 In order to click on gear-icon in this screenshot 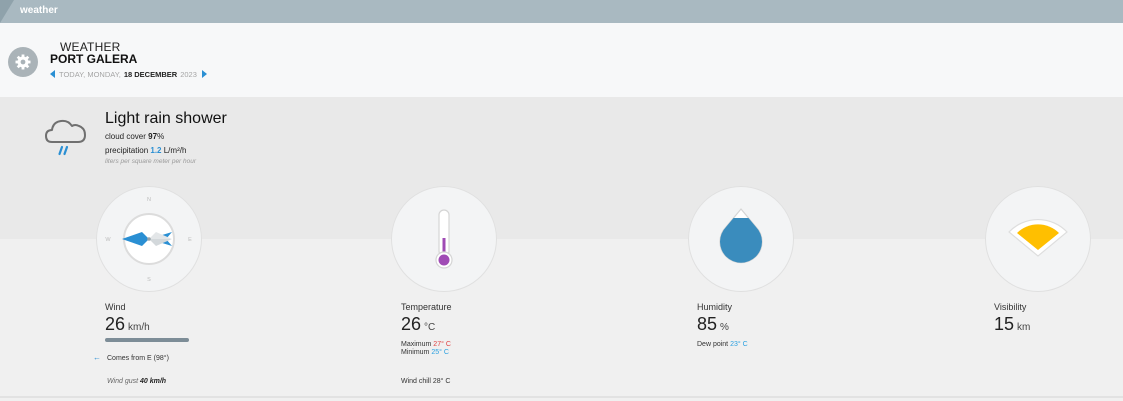, I will do `click(23, 62)`.